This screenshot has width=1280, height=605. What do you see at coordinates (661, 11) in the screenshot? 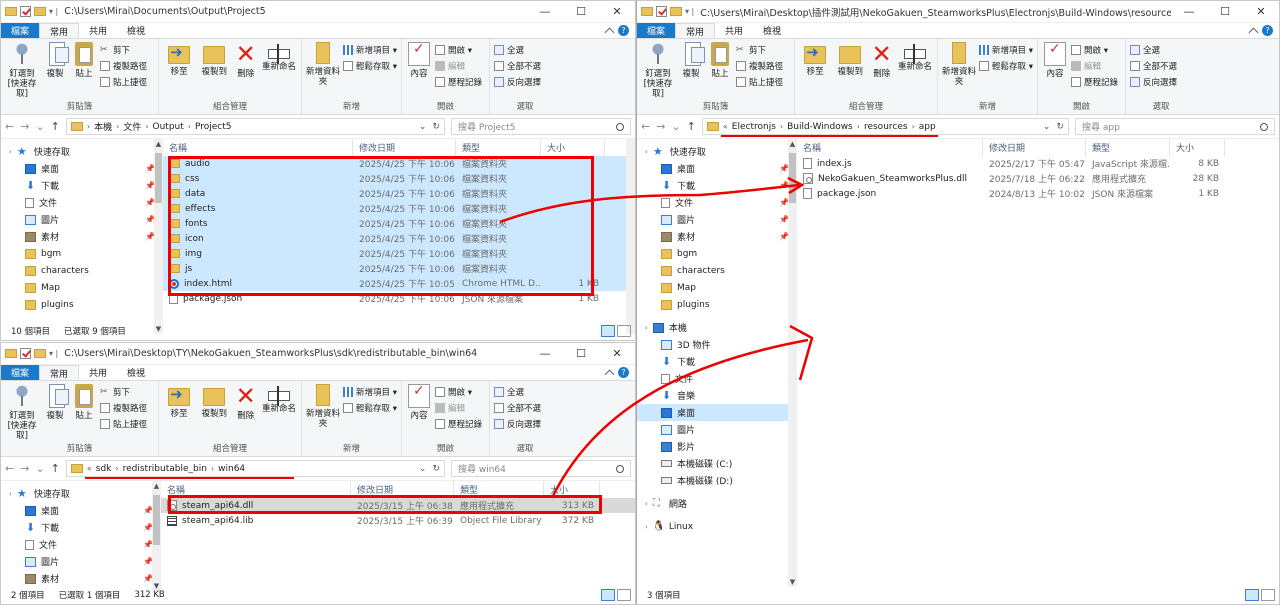
I see `properties-quick-icon` at bounding box center [661, 11].